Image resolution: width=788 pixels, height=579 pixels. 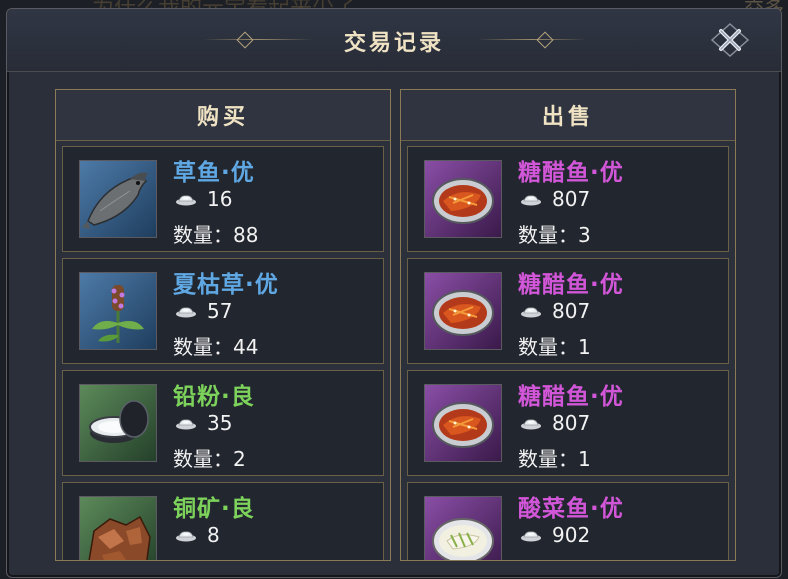 I want to click on price-value: 16, so click(x=220, y=199).